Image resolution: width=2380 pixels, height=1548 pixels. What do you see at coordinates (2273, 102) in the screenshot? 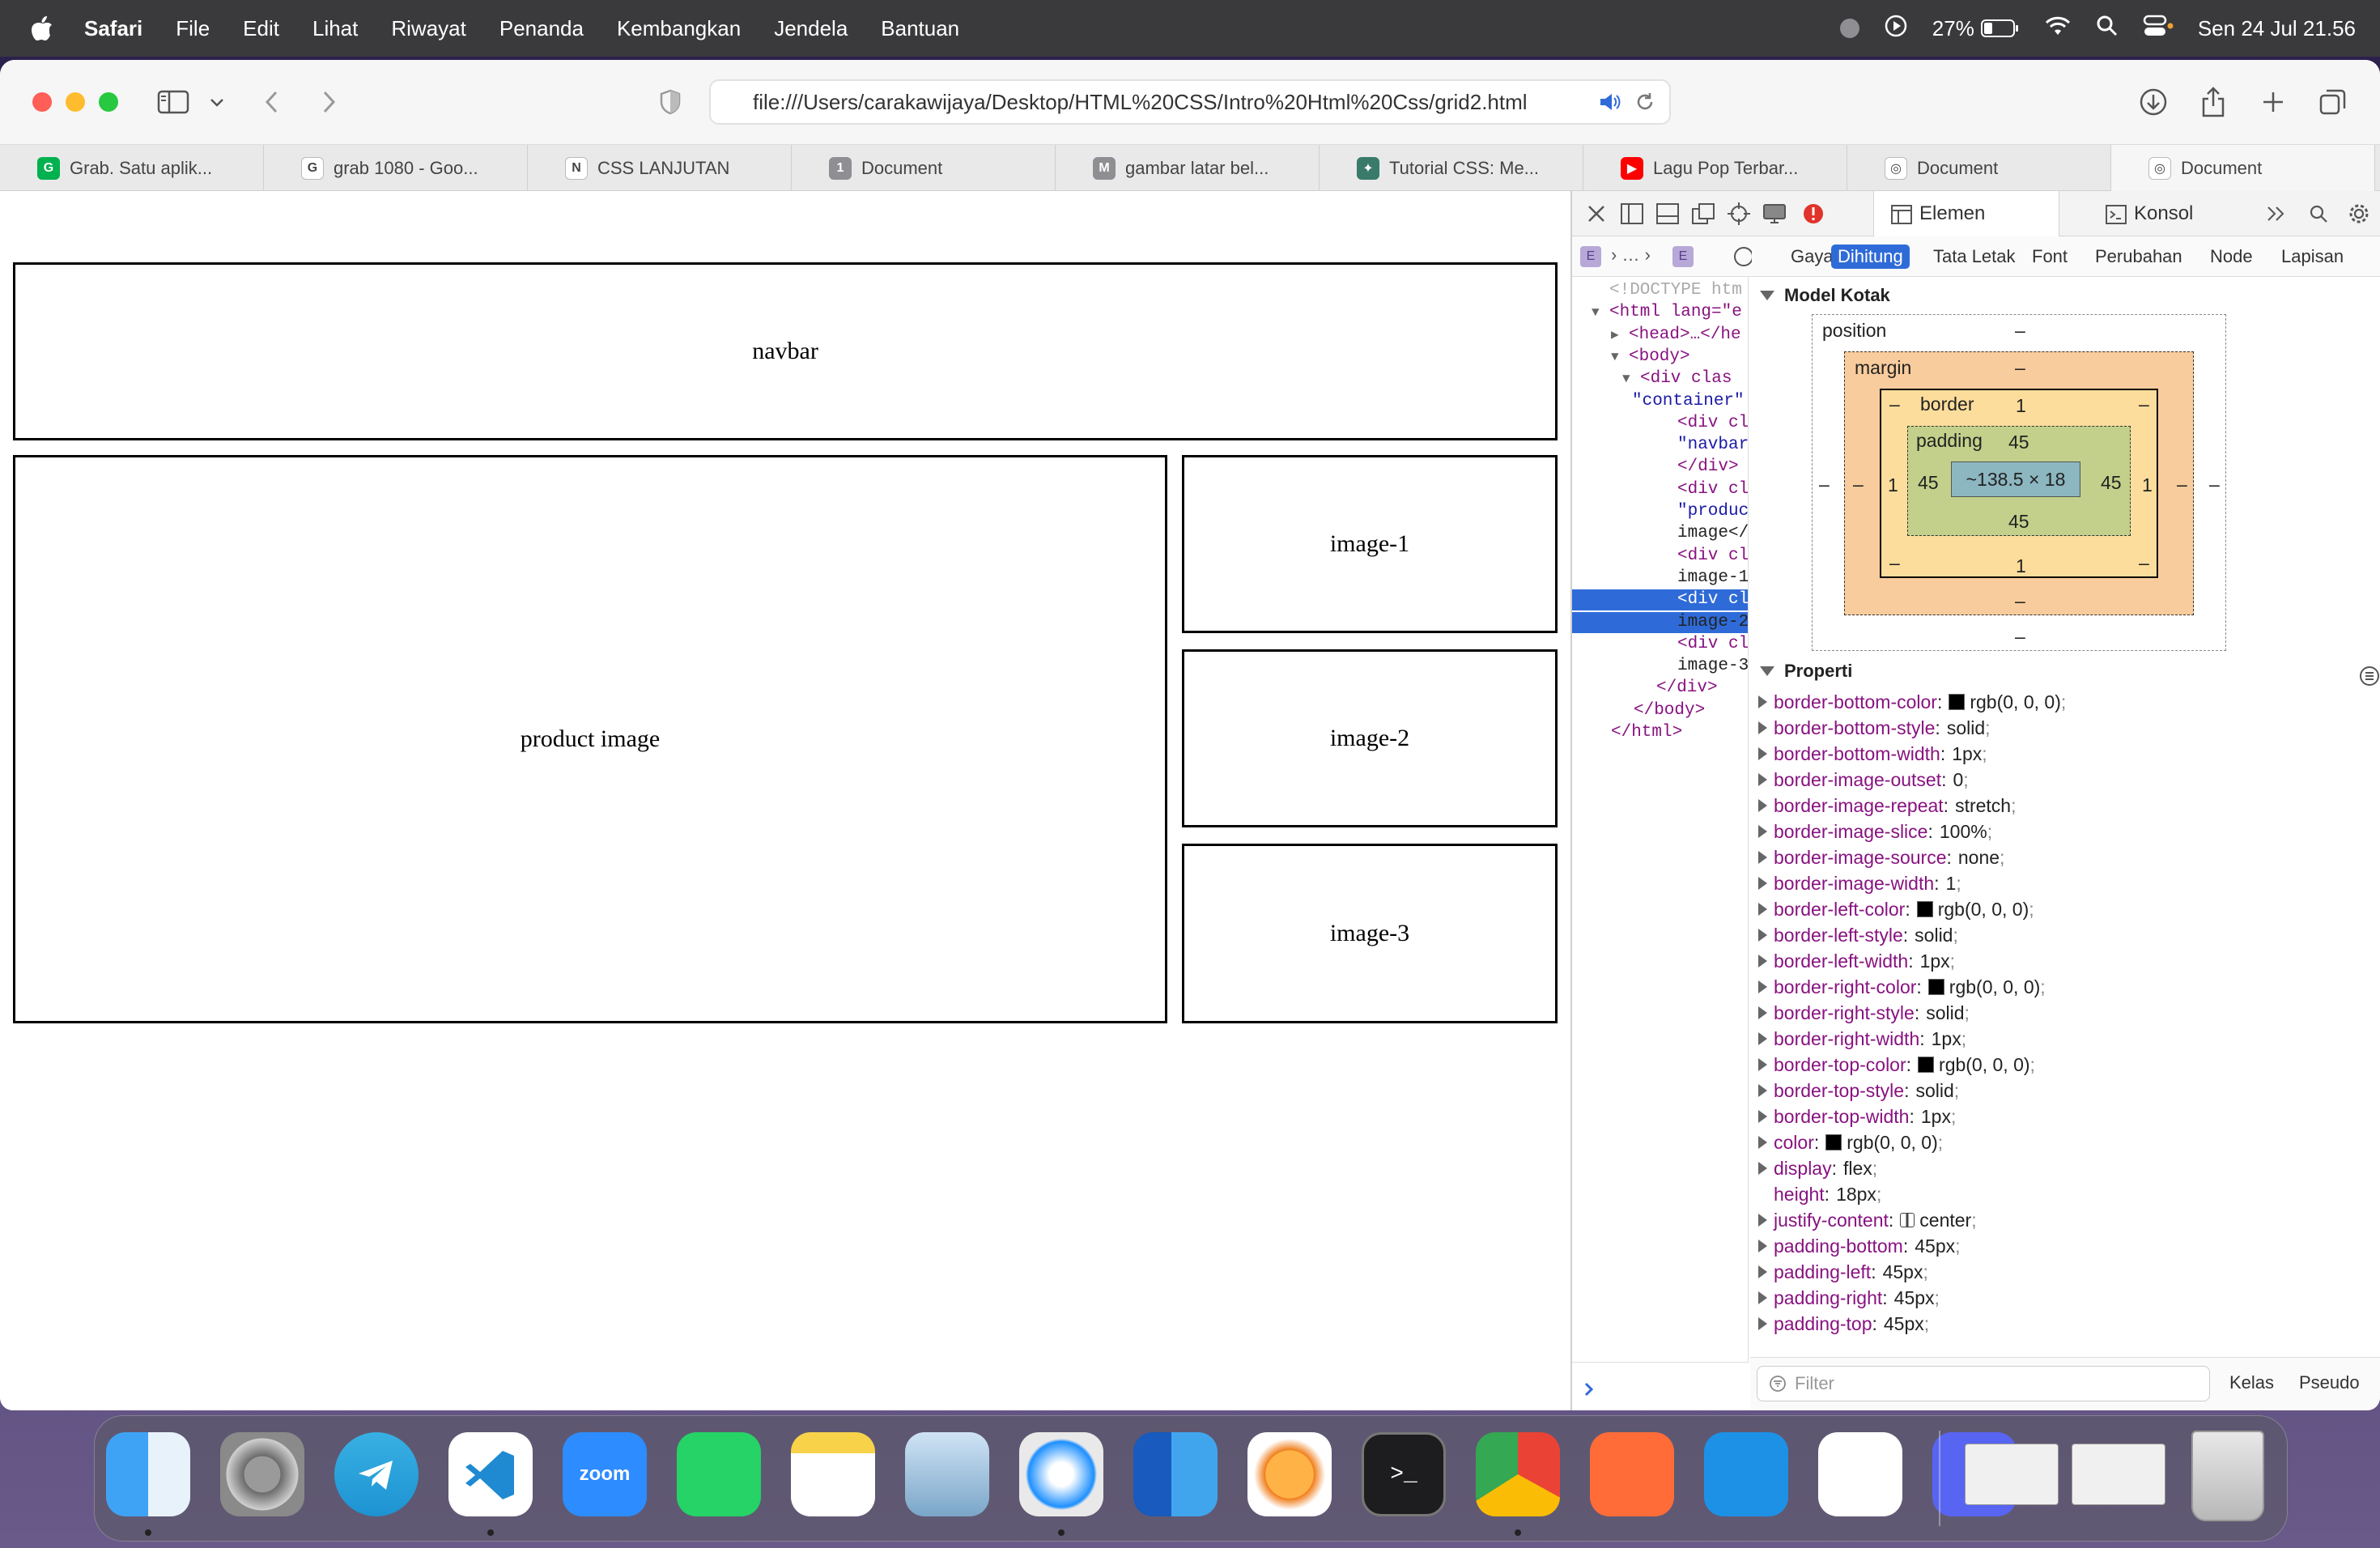
I see `new-tab-icon` at bounding box center [2273, 102].